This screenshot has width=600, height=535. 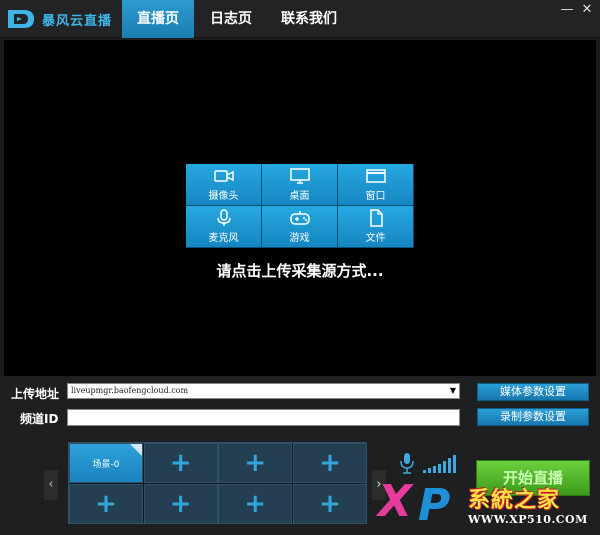 I want to click on source-selector: 摄像头 桌面 窗口 麦克风 游戏 文件, so click(x=300, y=206).